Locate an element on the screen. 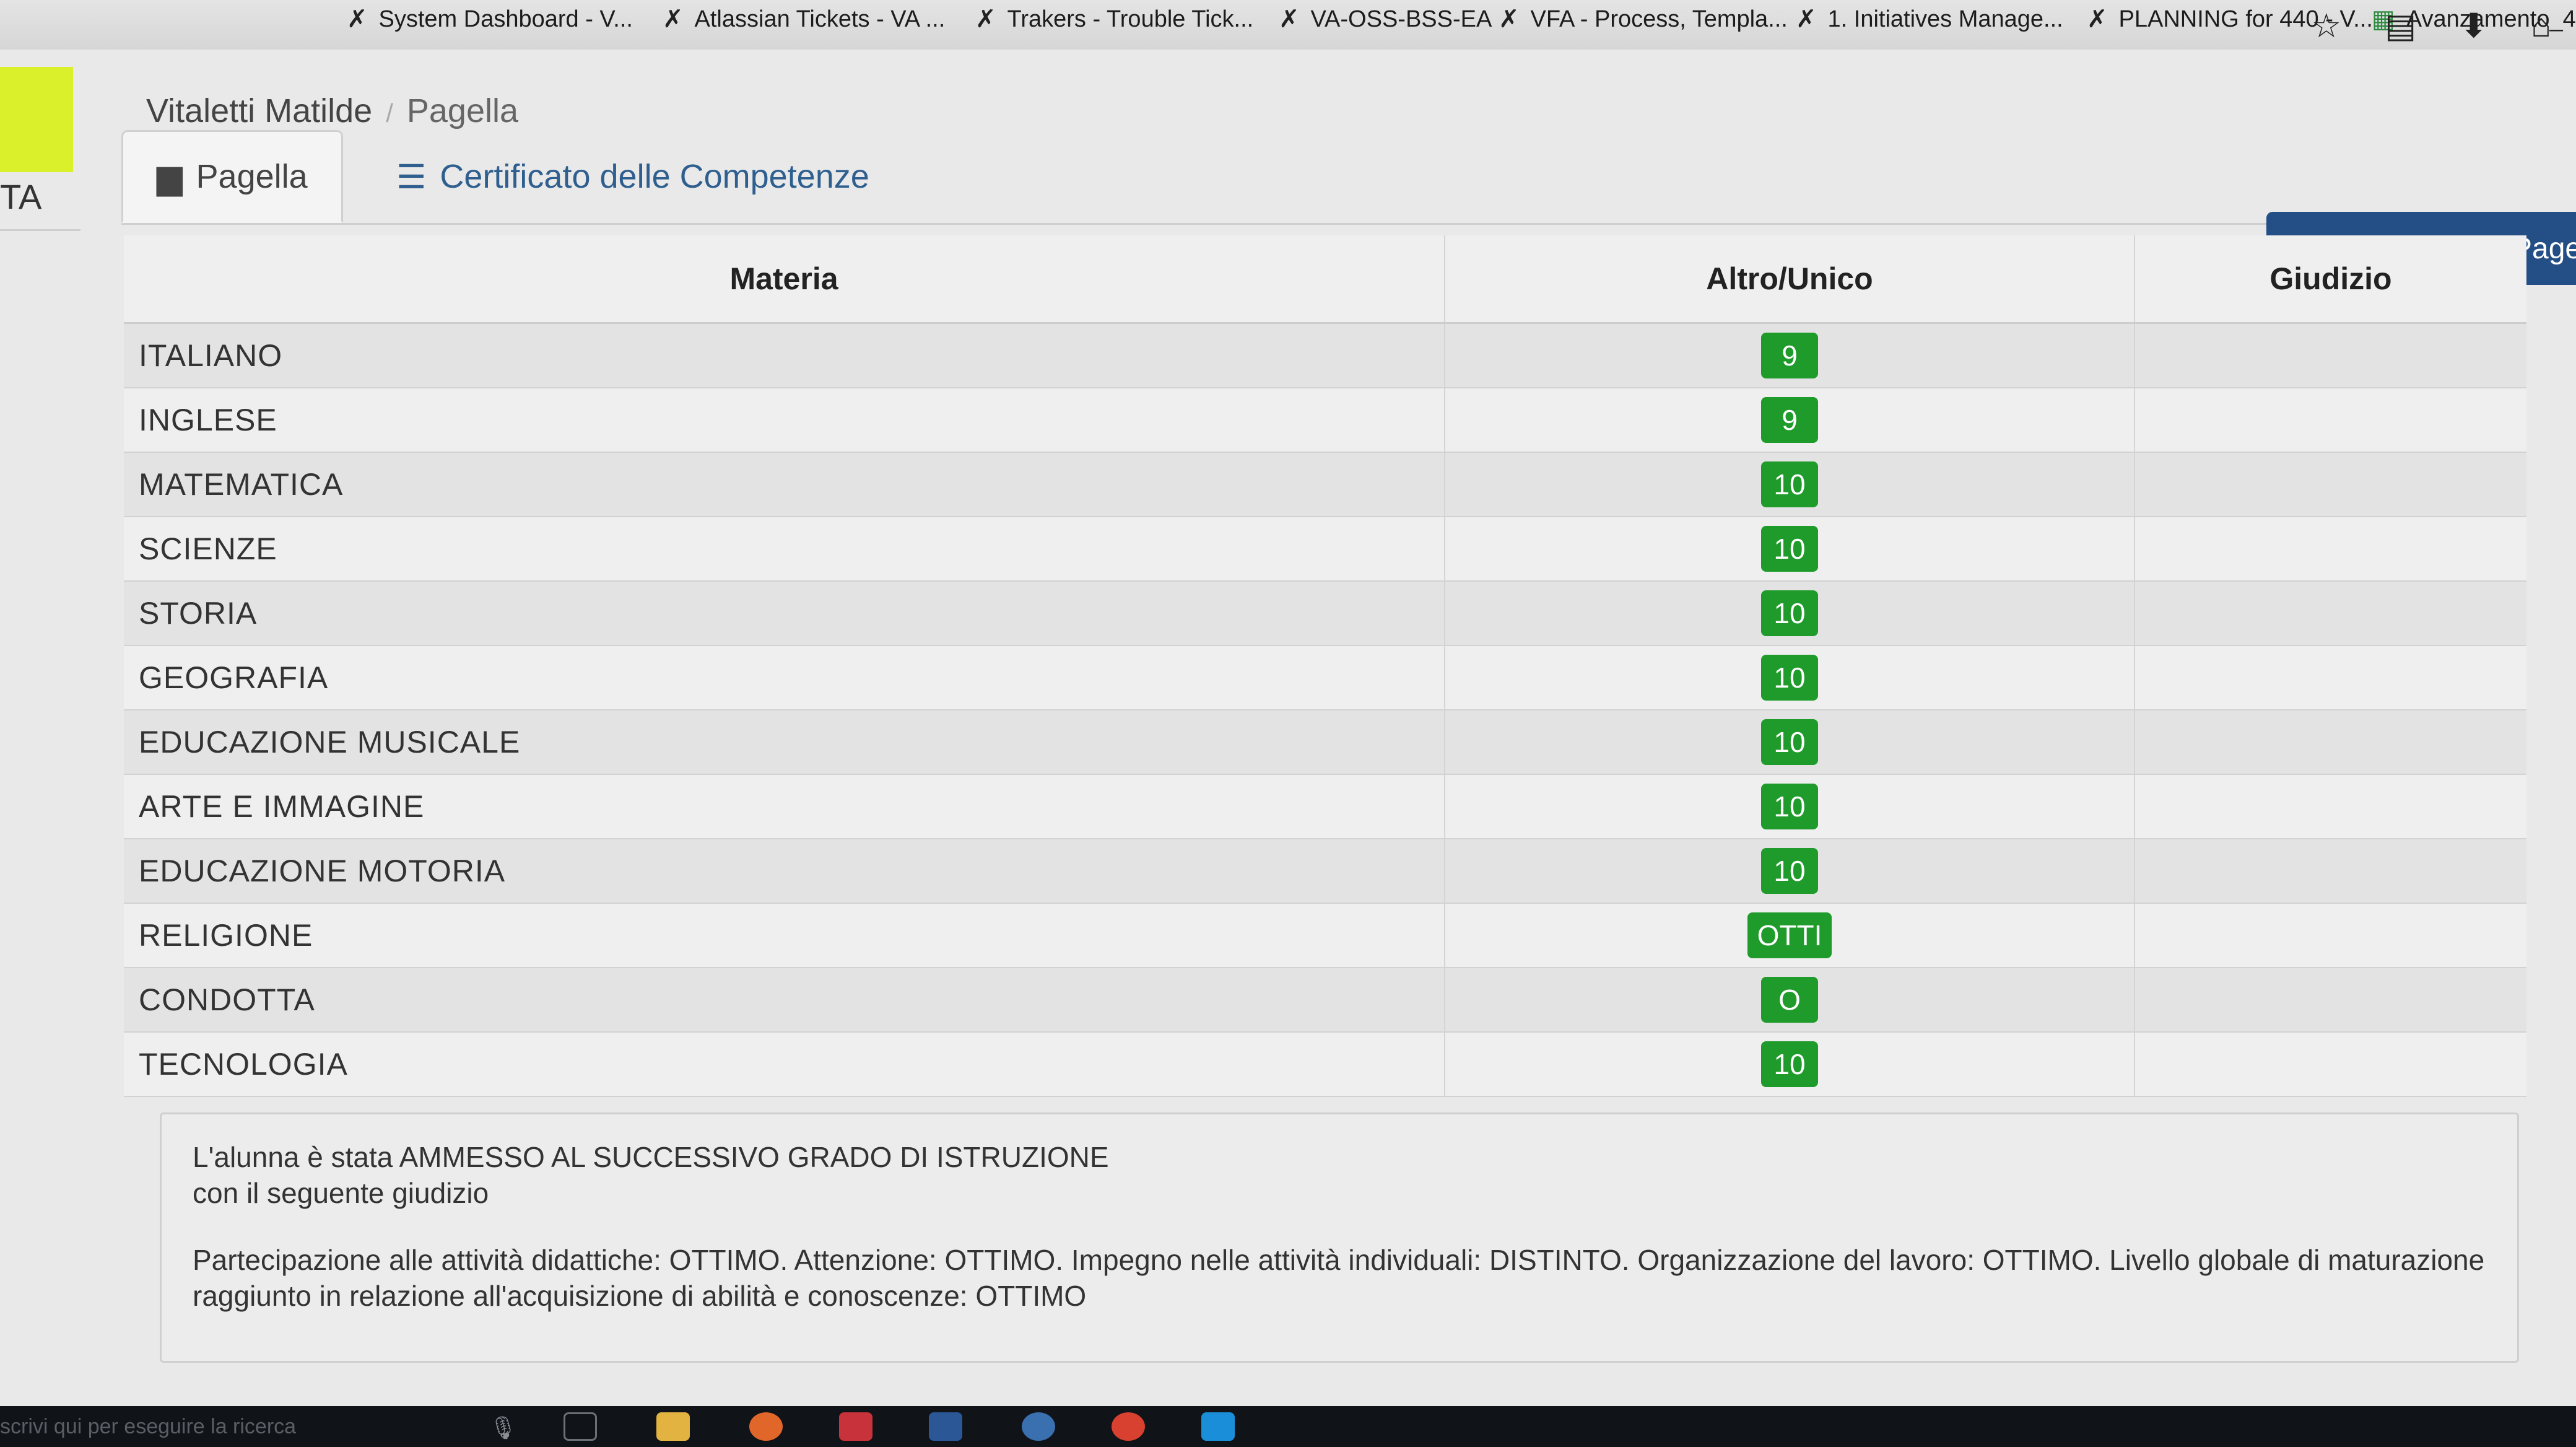 The image size is (2576, 1447). list-icon: ☰ is located at coordinates (411, 177).